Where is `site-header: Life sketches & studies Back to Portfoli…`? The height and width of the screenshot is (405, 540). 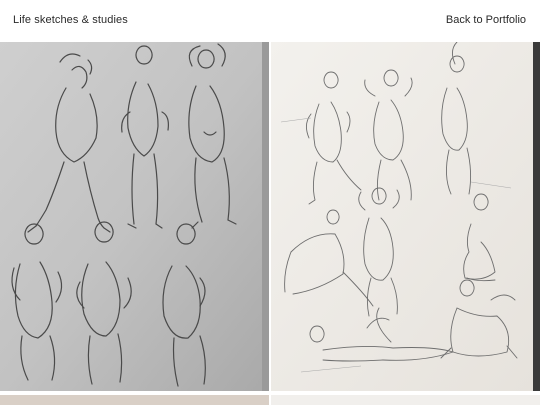 site-header: Life sketches & studies Back to Portfoli… is located at coordinates (270, 21).